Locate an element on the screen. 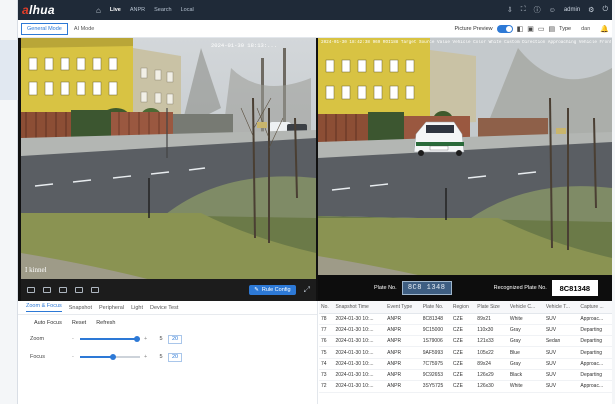 The image size is (615, 404). rule-config-button: ✎ Rule Config is located at coordinates (272, 290).